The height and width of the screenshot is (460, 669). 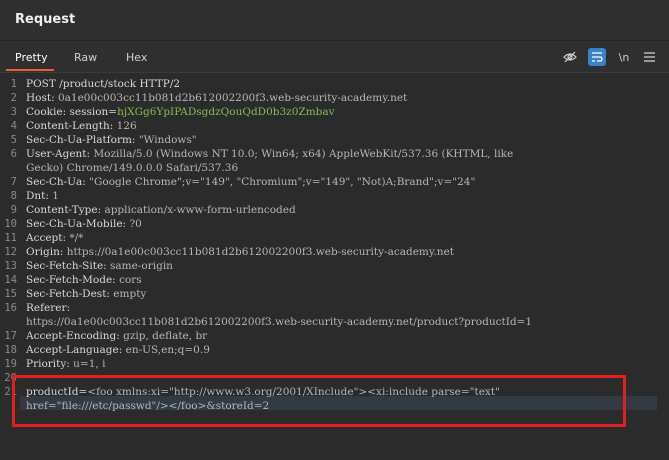 I want to click on line-number: 14, so click(x=10, y=280).